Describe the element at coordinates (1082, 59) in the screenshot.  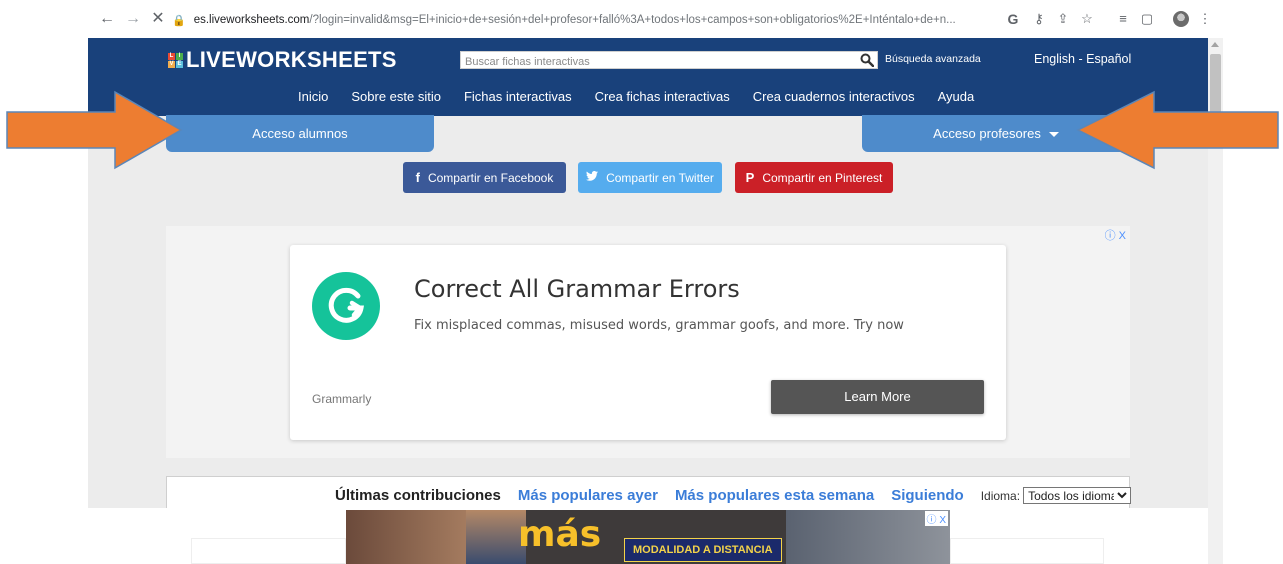
I see `language-switch: English - Español` at that location.